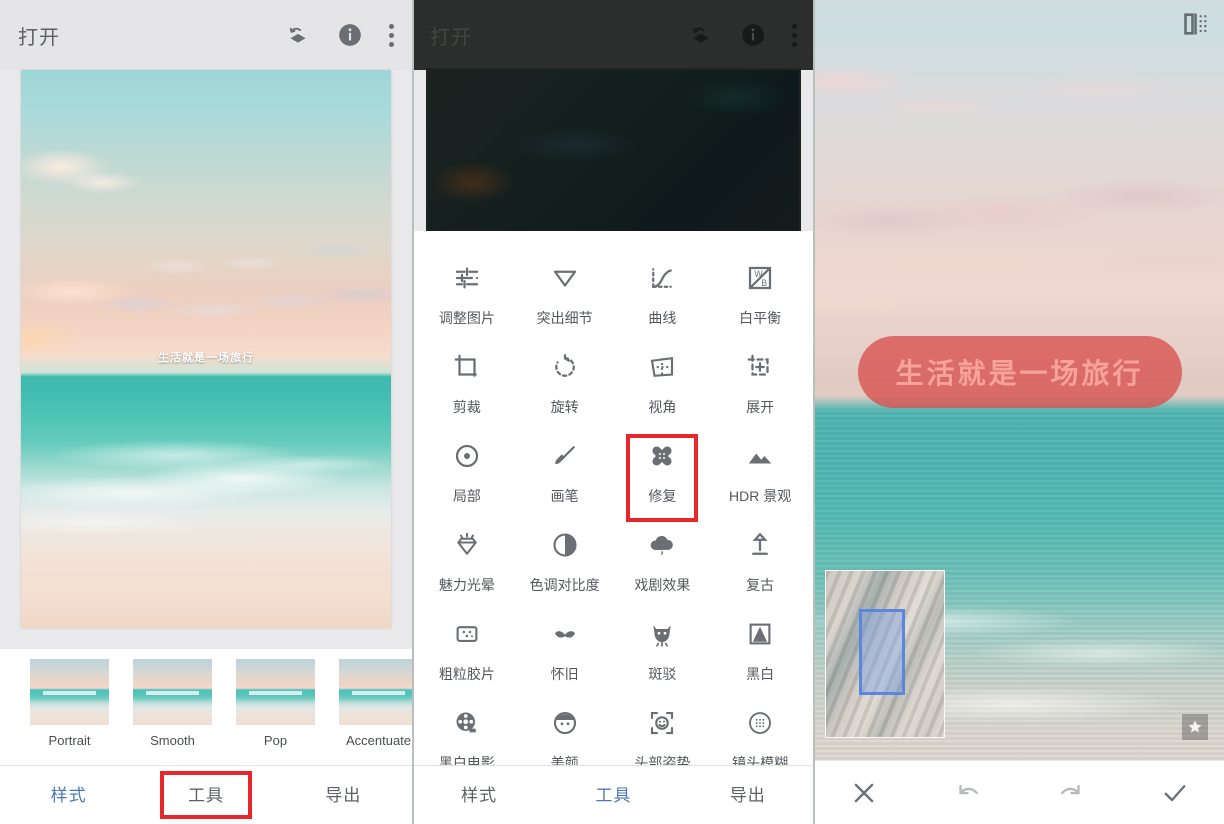 The image size is (1224, 824). What do you see at coordinates (760, 568) in the screenshot?
I see `tool-vintage: 复古` at bounding box center [760, 568].